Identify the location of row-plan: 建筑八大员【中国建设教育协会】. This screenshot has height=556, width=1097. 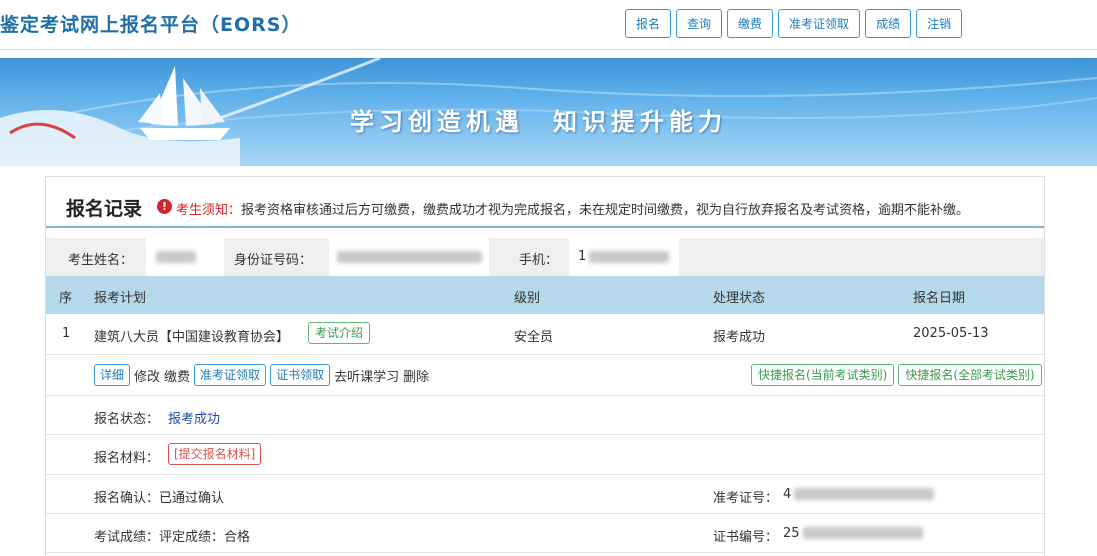
(192, 337).